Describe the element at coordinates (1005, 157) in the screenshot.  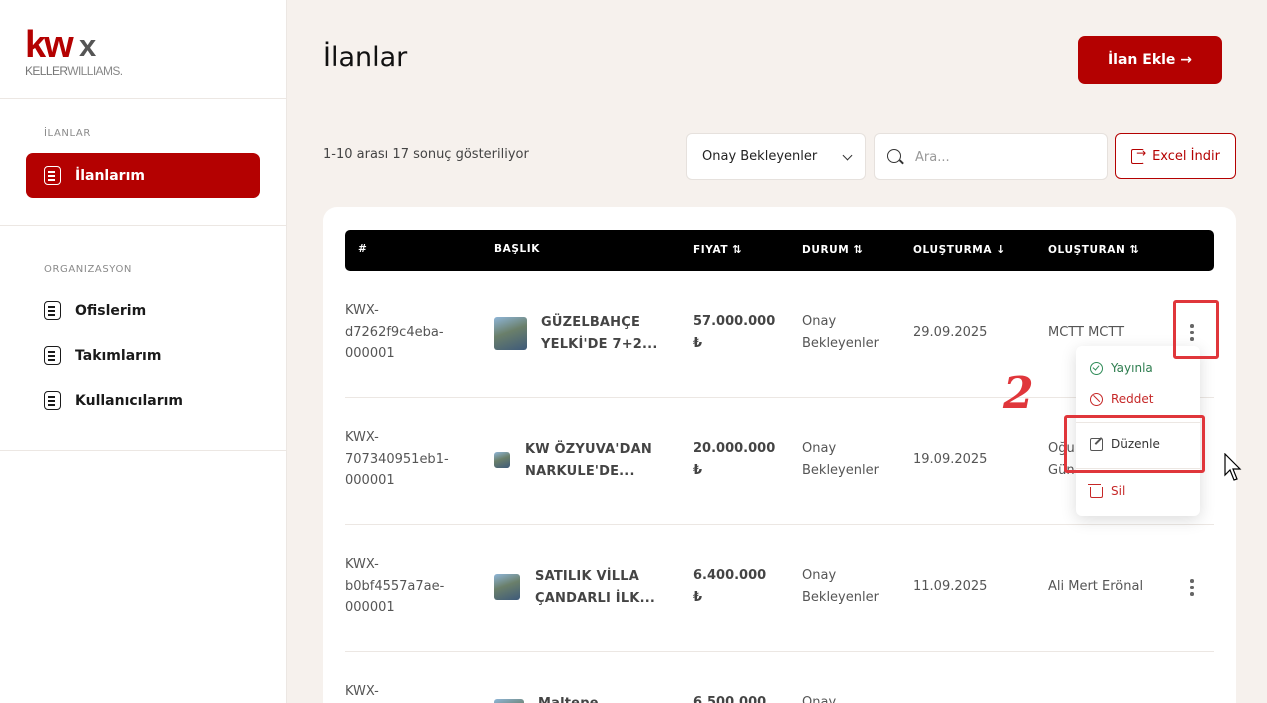
I see `search-input` at that location.